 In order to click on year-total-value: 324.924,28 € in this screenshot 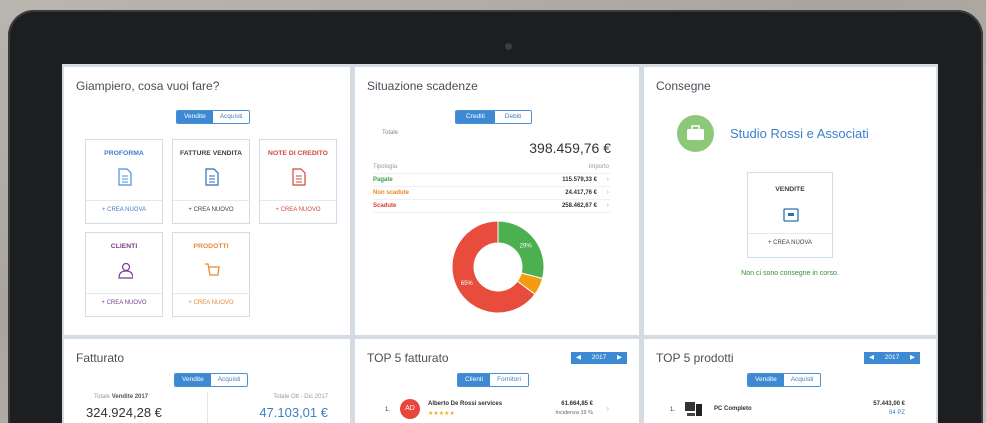, I will do `click(124, 412)`.